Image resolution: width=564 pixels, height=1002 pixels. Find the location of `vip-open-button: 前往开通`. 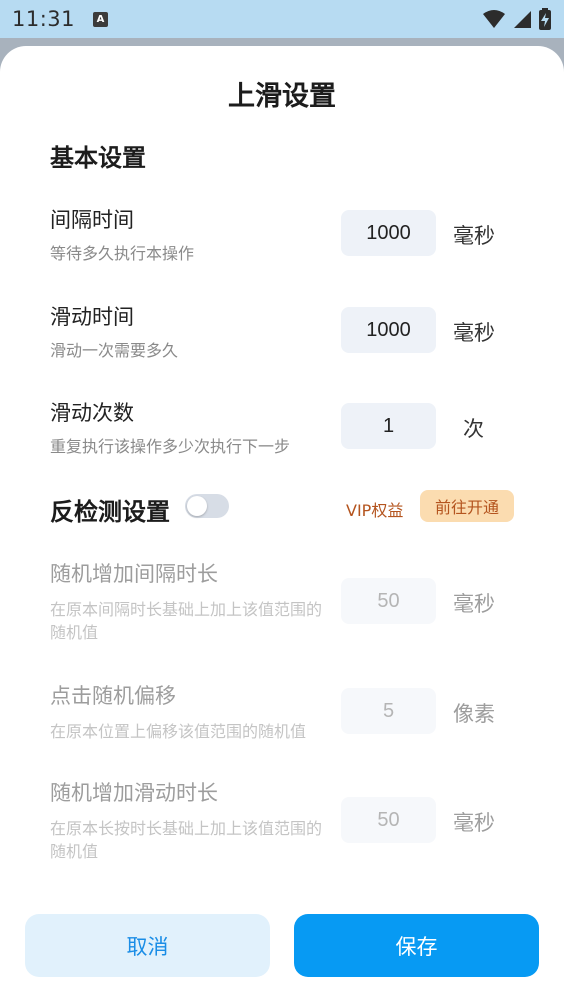

vip-open-button: 前往开通 is located at coordinates (467, 506).